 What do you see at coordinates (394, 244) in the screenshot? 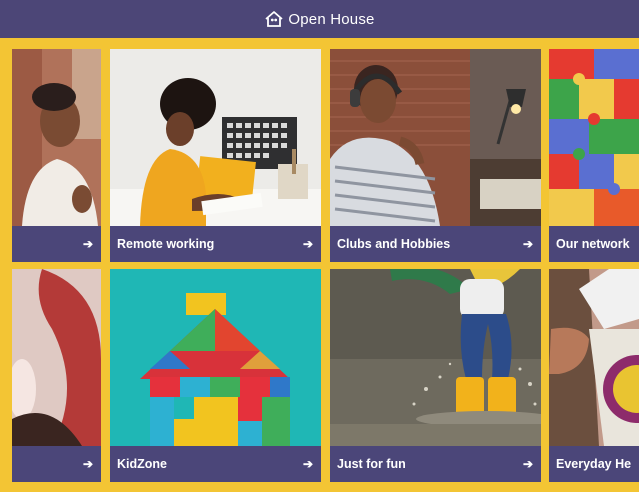
I see `tile-label: Clubs and Hobbies` at bounding box center [394, 244].